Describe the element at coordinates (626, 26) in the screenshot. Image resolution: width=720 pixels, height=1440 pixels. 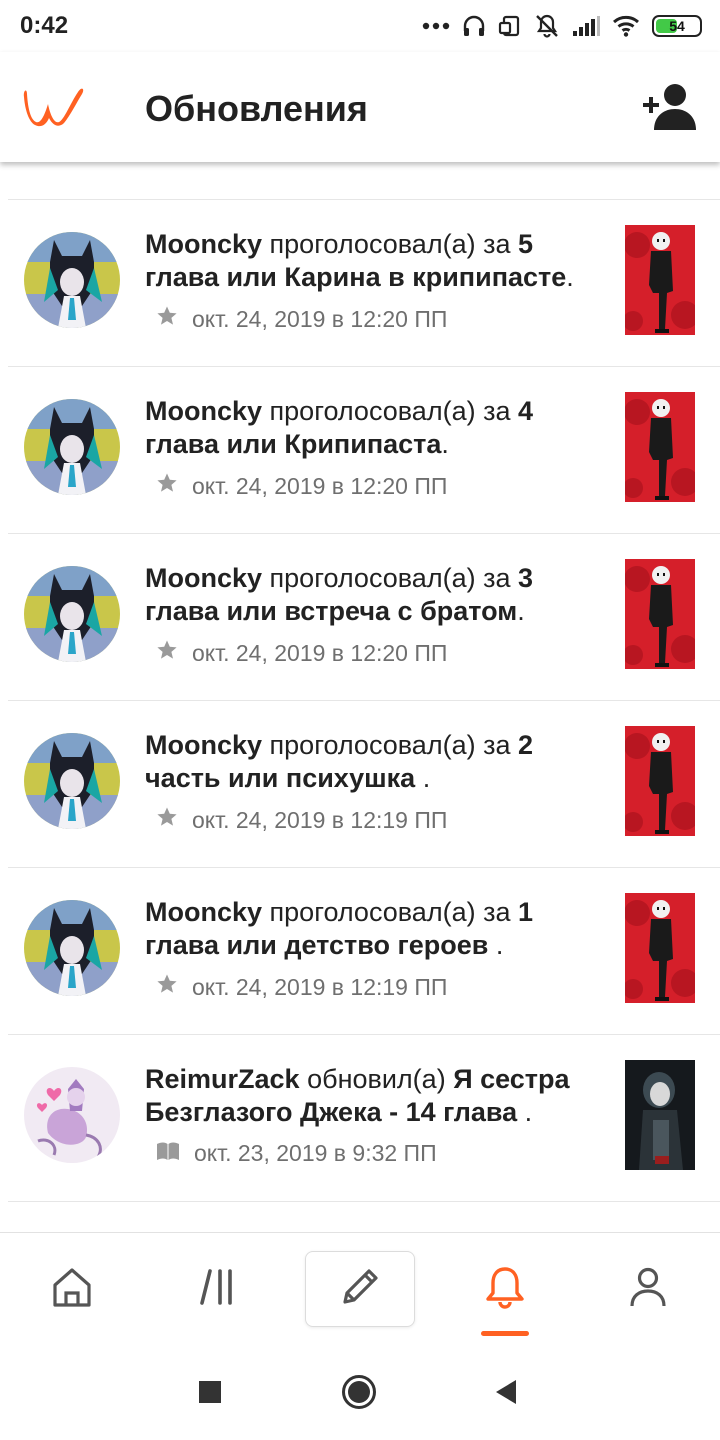
I see `wifi-icon` at that location.